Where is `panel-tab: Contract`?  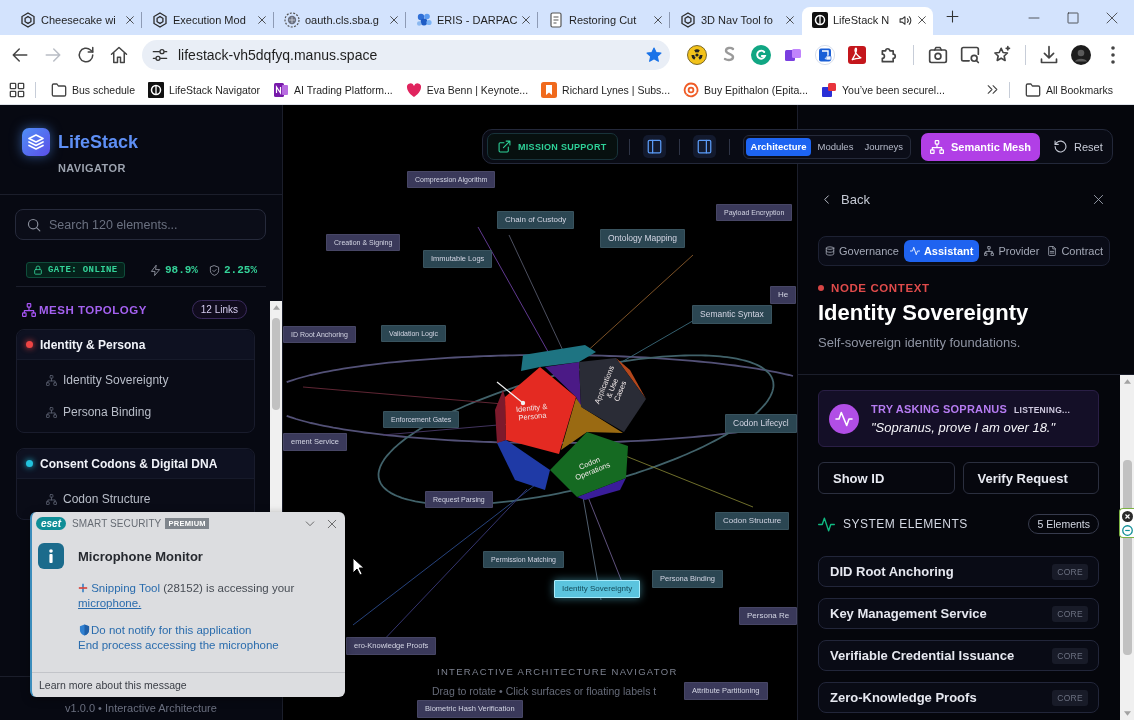 panel-tab: Contract is located at coordinates (1075, 251).